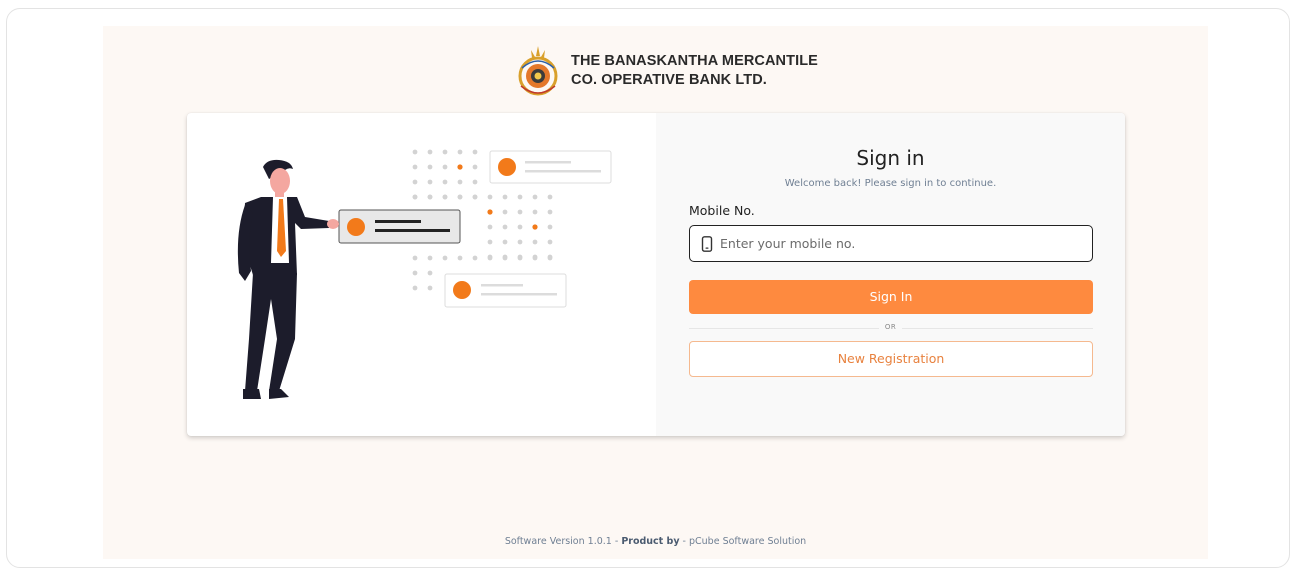  Describe the element at coordinates (891, 359) in the screenshot. I see `new-registration-button: New Registration` at that location.